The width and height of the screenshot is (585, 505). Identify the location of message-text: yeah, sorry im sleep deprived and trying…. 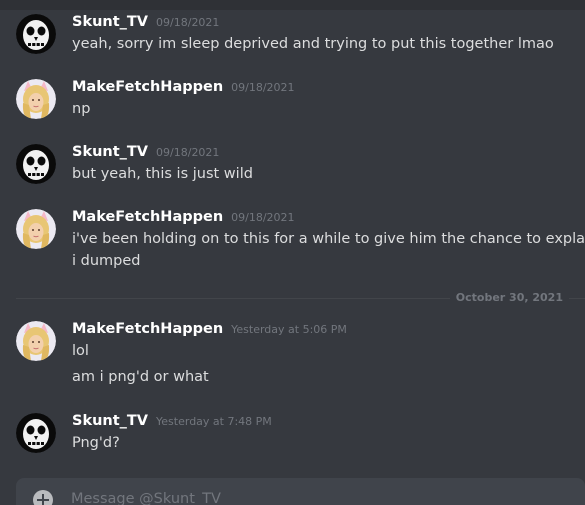
(313, 44).